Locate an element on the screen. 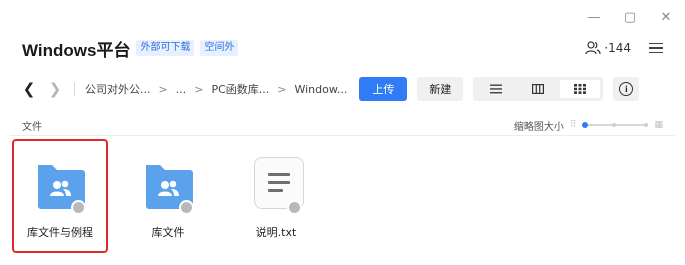  detail-view-button is located at coordinates (538, 89).